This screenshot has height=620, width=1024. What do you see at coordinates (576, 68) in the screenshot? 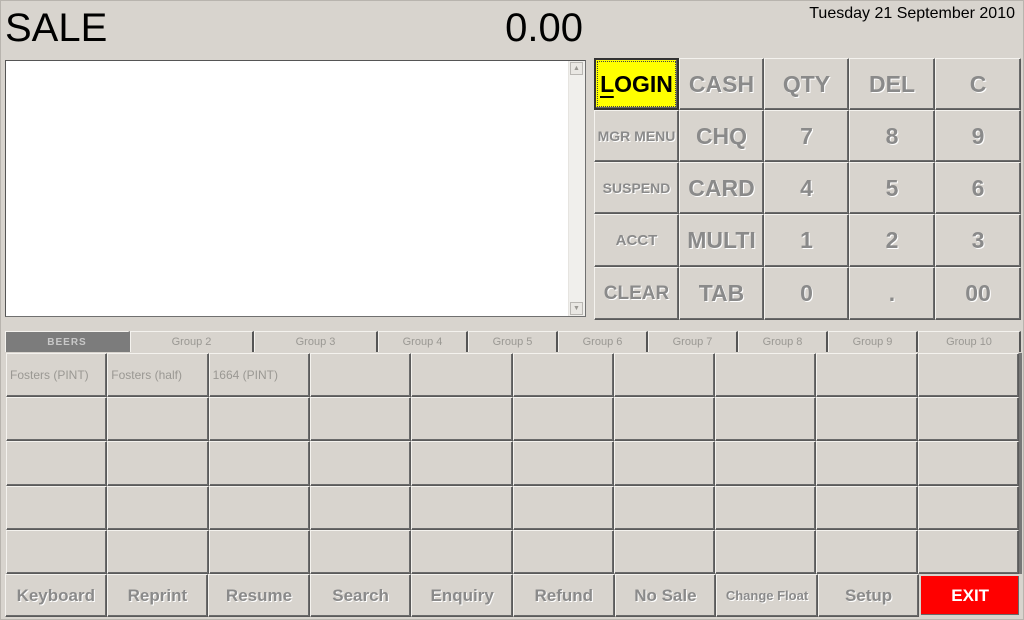
I see `scroll-up-arrow-icon: ▲` at bounding box center [576, 68].